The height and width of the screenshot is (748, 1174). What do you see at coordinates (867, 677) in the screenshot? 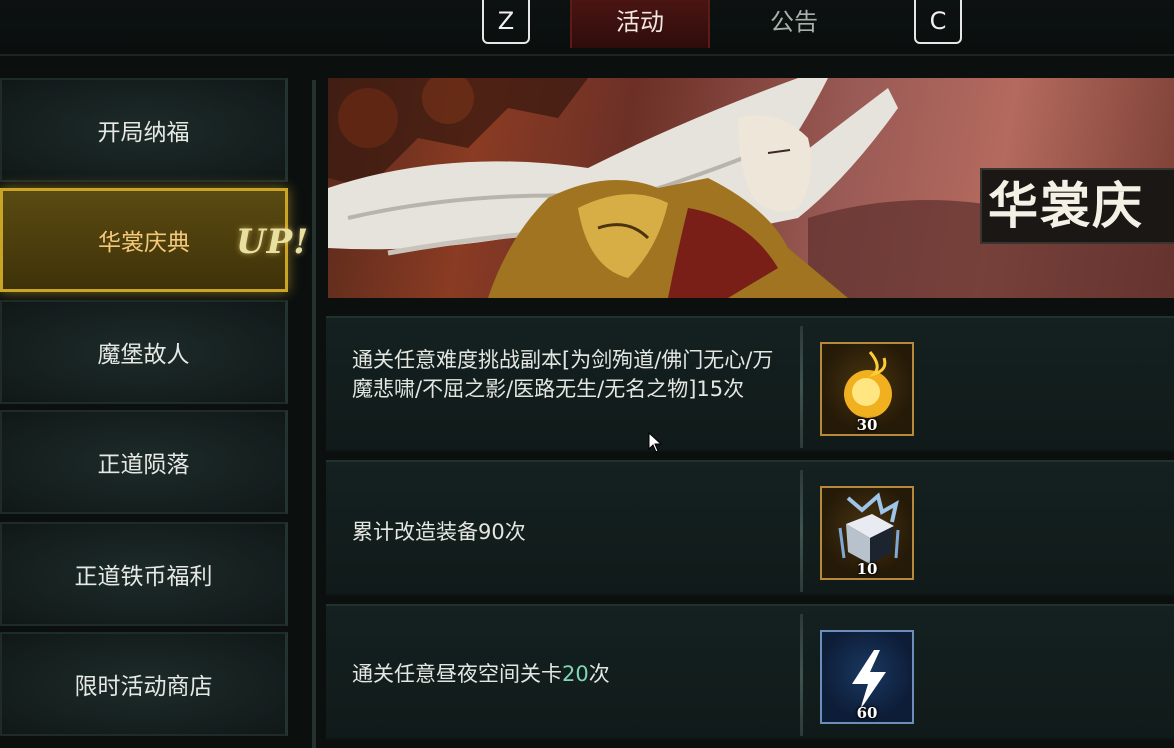
I see `reward-slot: 60` at bounding box center [867, 677].